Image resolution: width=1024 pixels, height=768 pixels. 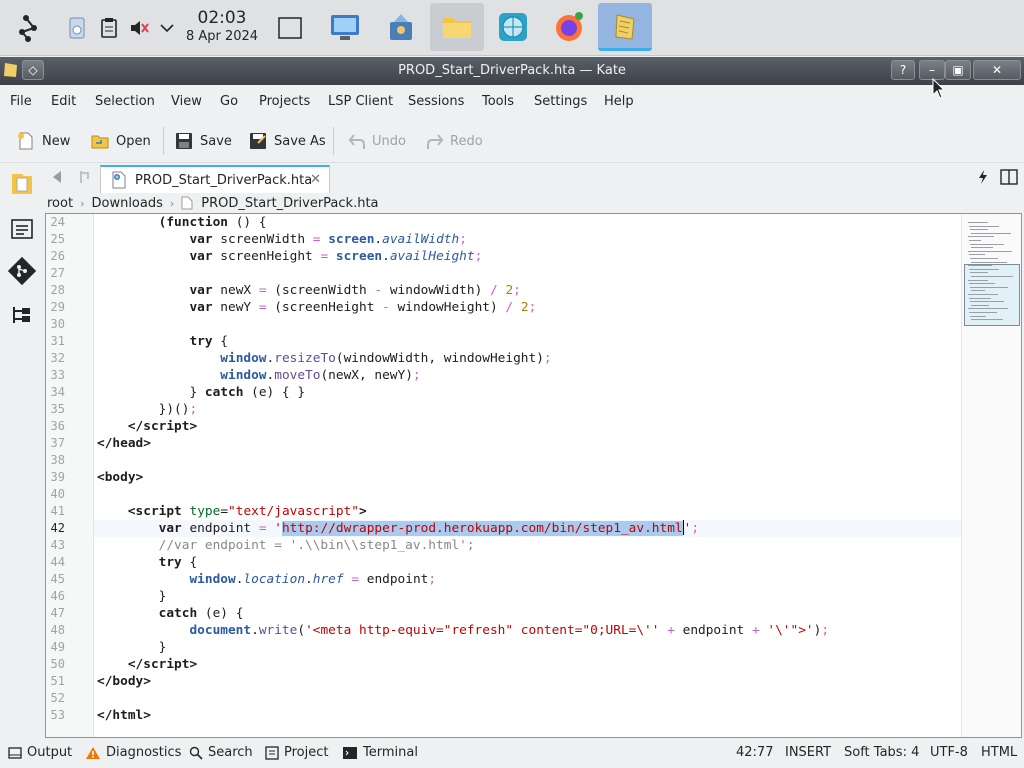 What do you see at coordinates (229, 101) in the screenshot?
I see `menu-go: Go` at bounding box center [229, 101].